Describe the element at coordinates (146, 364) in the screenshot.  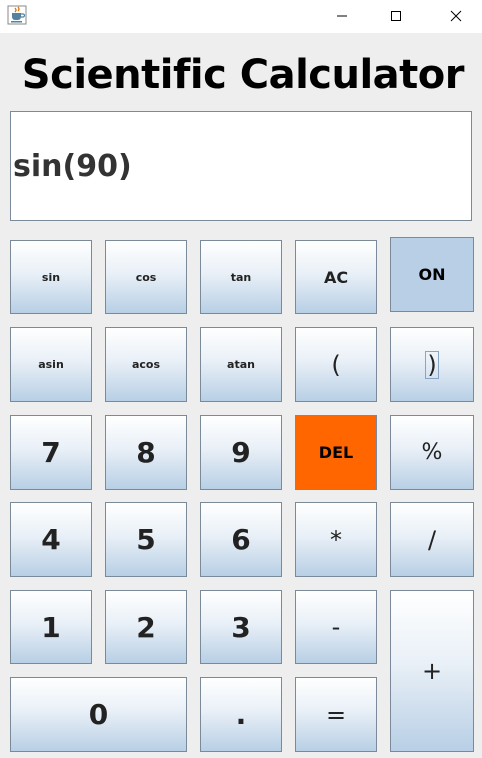
I see `acos-button: acos` at that location.